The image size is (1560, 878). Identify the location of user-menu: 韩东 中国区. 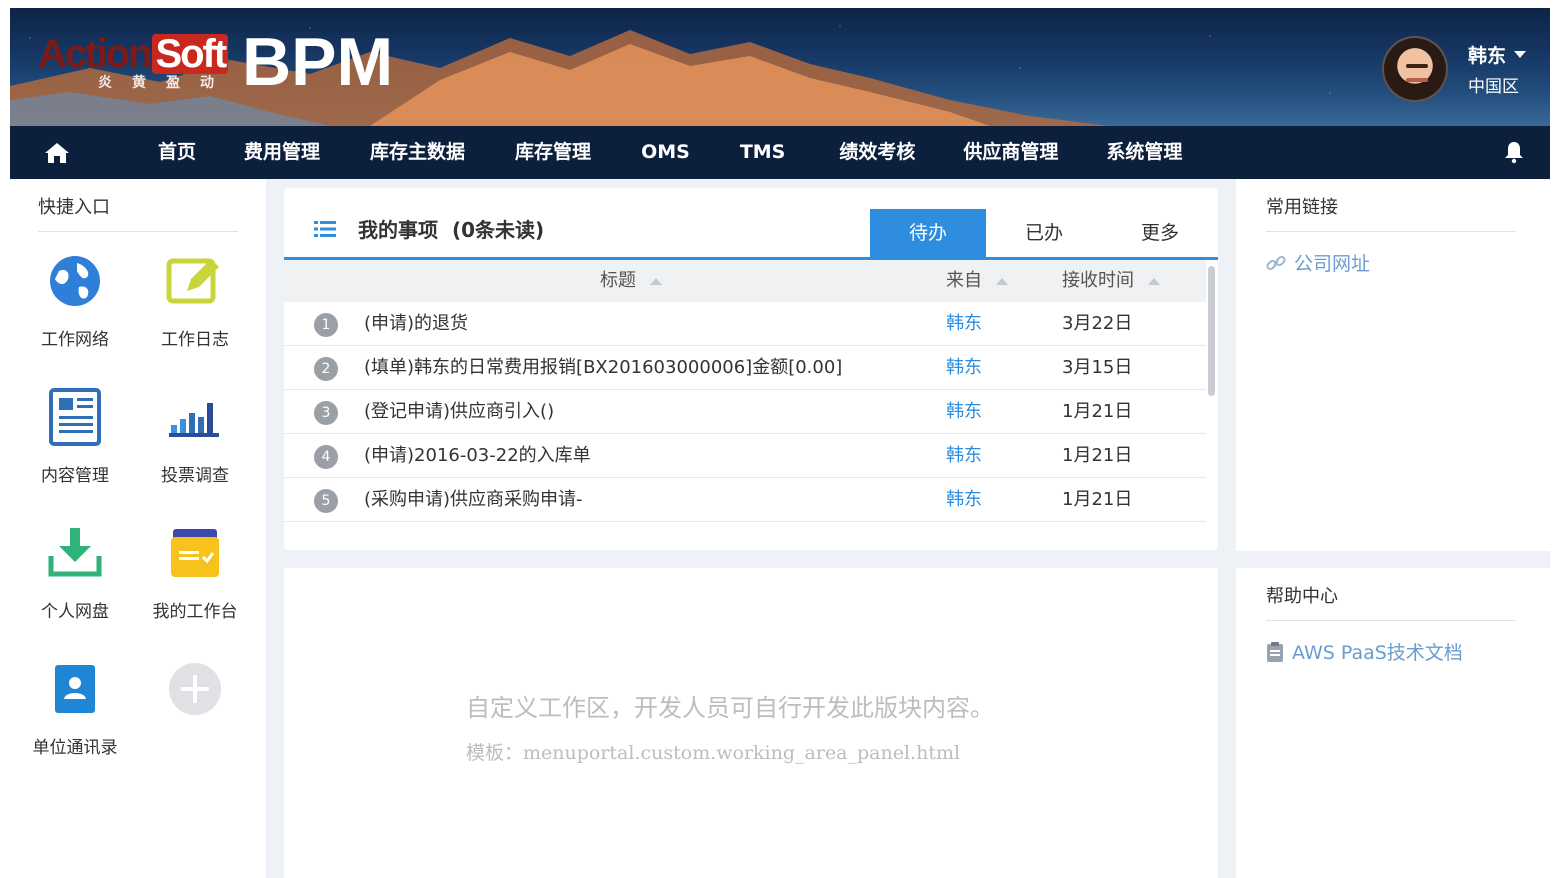
(1453, 69).